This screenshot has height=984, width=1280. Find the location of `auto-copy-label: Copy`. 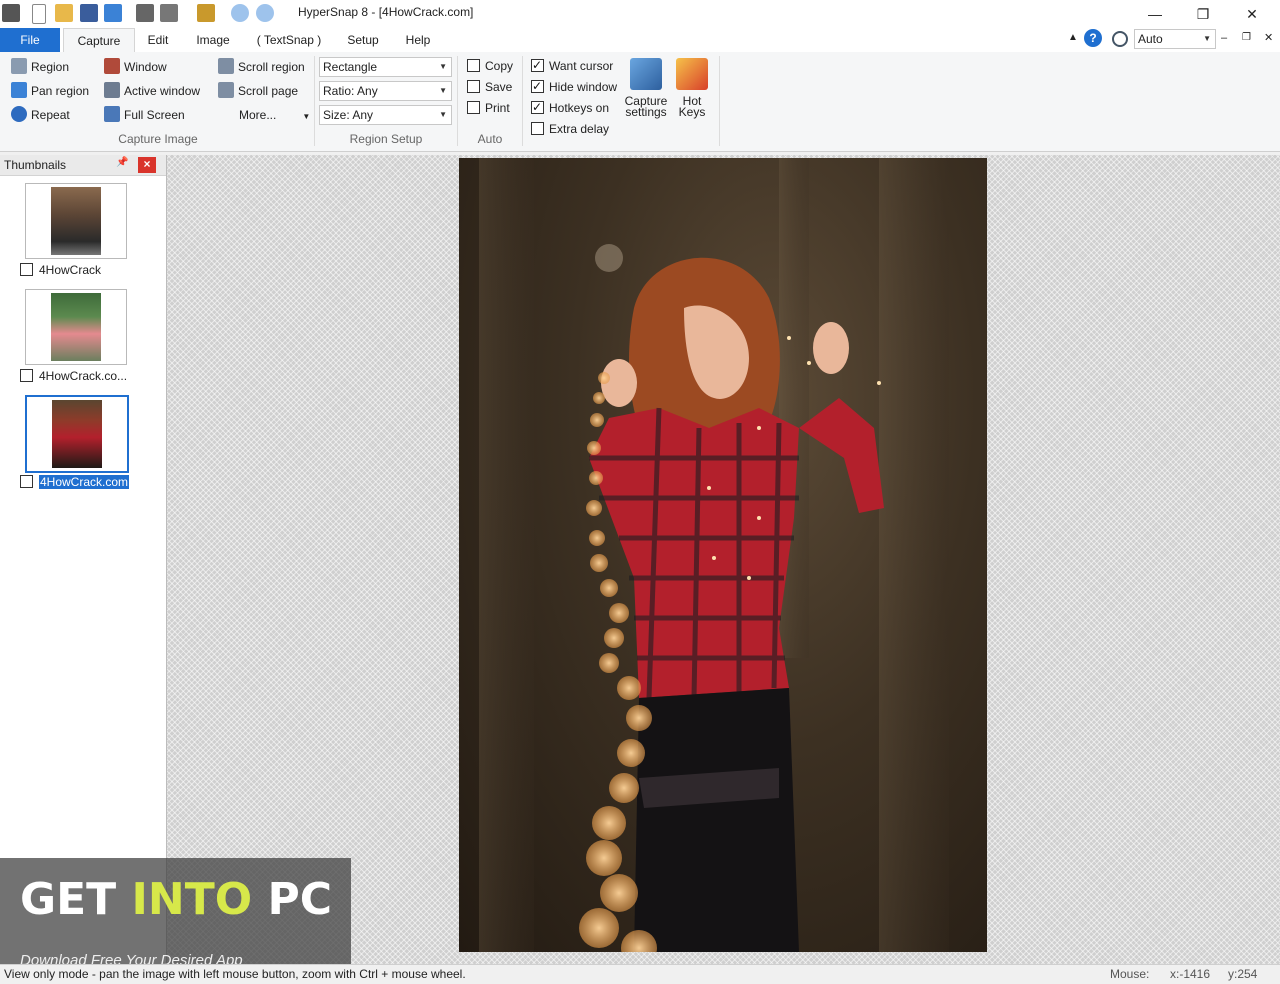

auto-copy-label: Copy is located at coordinates (499, 66).